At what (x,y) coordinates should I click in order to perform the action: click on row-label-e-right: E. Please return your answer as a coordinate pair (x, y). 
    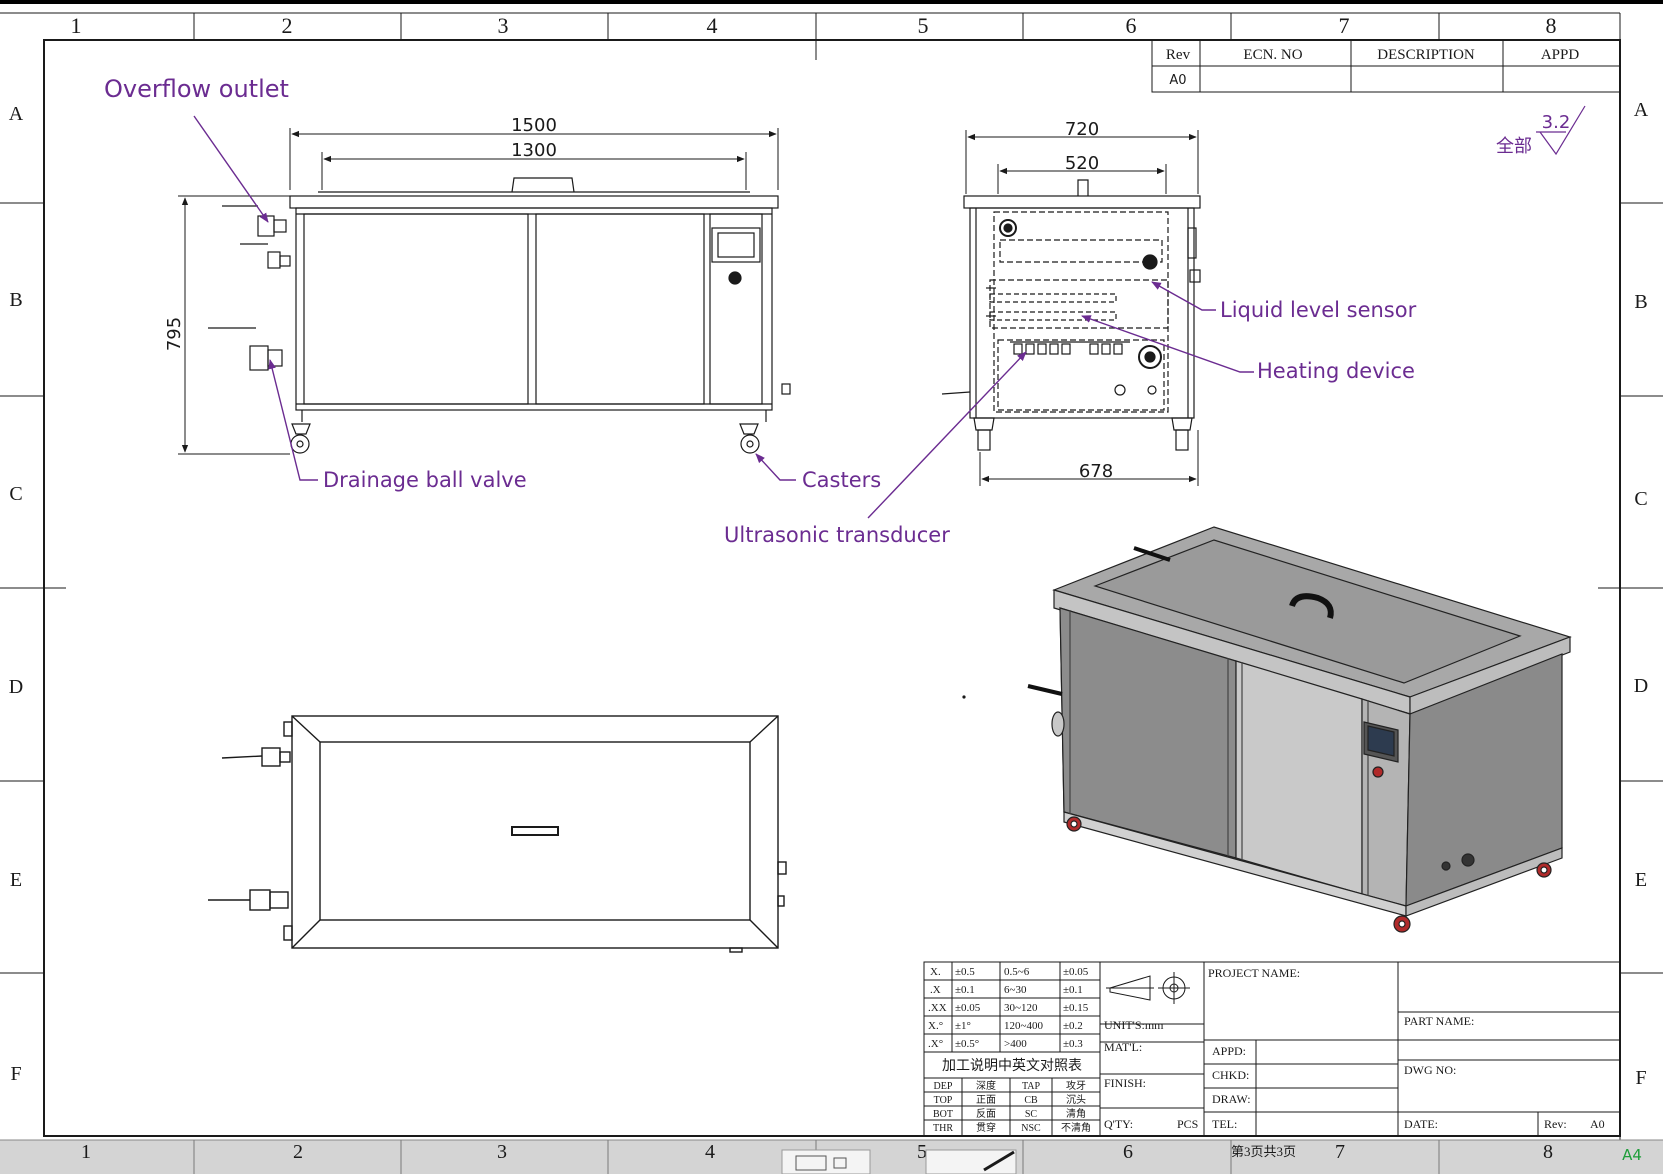
    Looking at the image, I should click on (1641, 880).